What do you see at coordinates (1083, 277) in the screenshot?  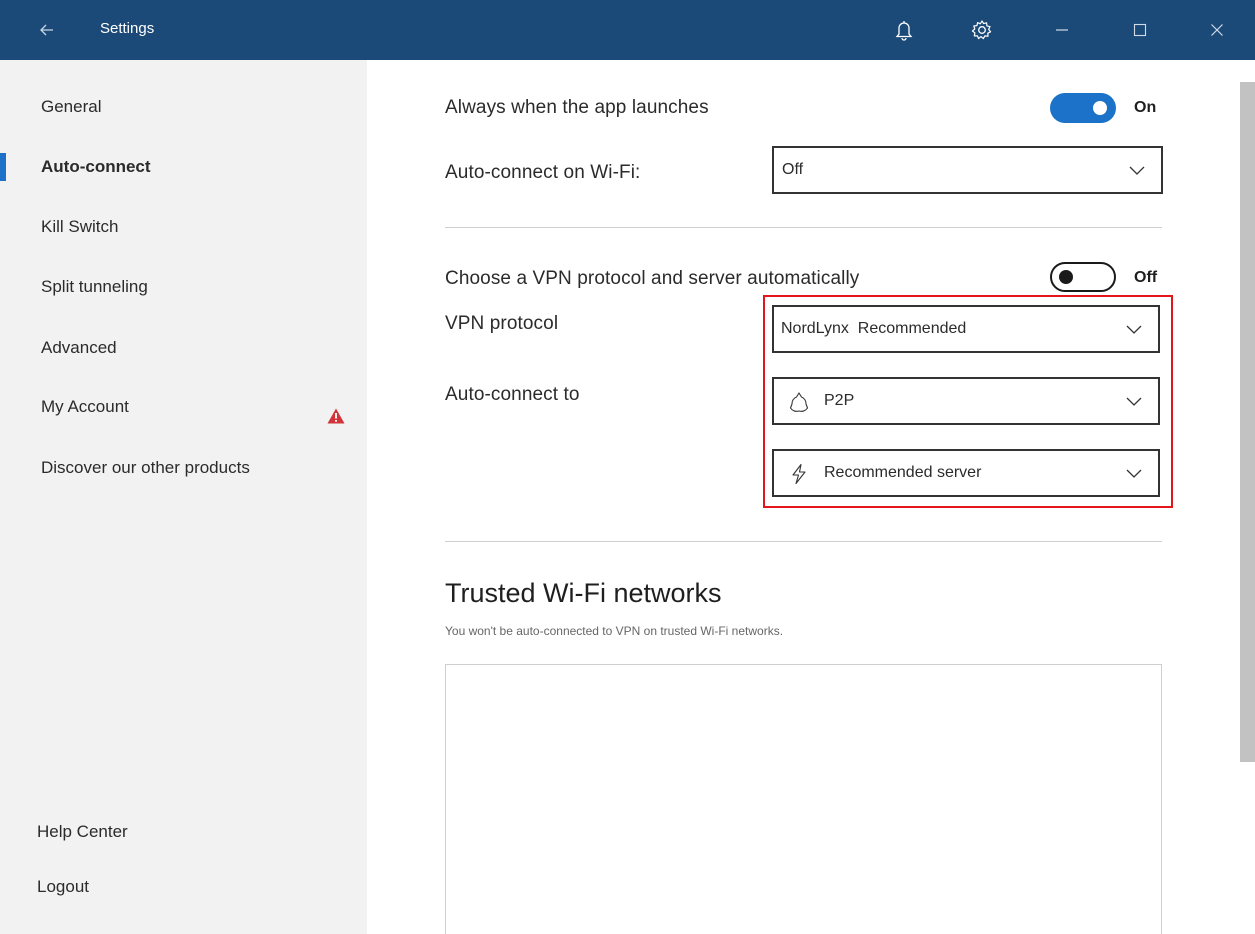 I see `auto-choose-toggle` at bounding box center [1083, 277].